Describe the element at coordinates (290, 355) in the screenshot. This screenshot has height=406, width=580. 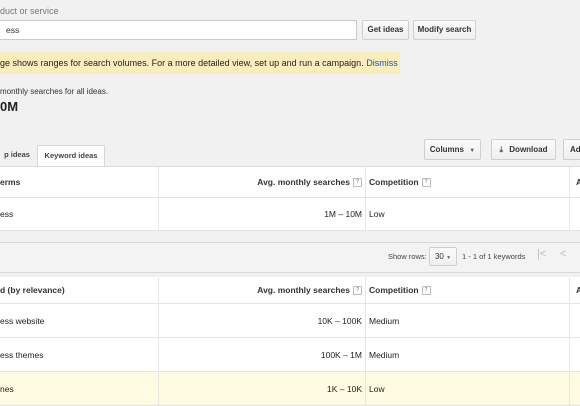
I see `table-row: ess themes 100K – 1M Medium` at that location.